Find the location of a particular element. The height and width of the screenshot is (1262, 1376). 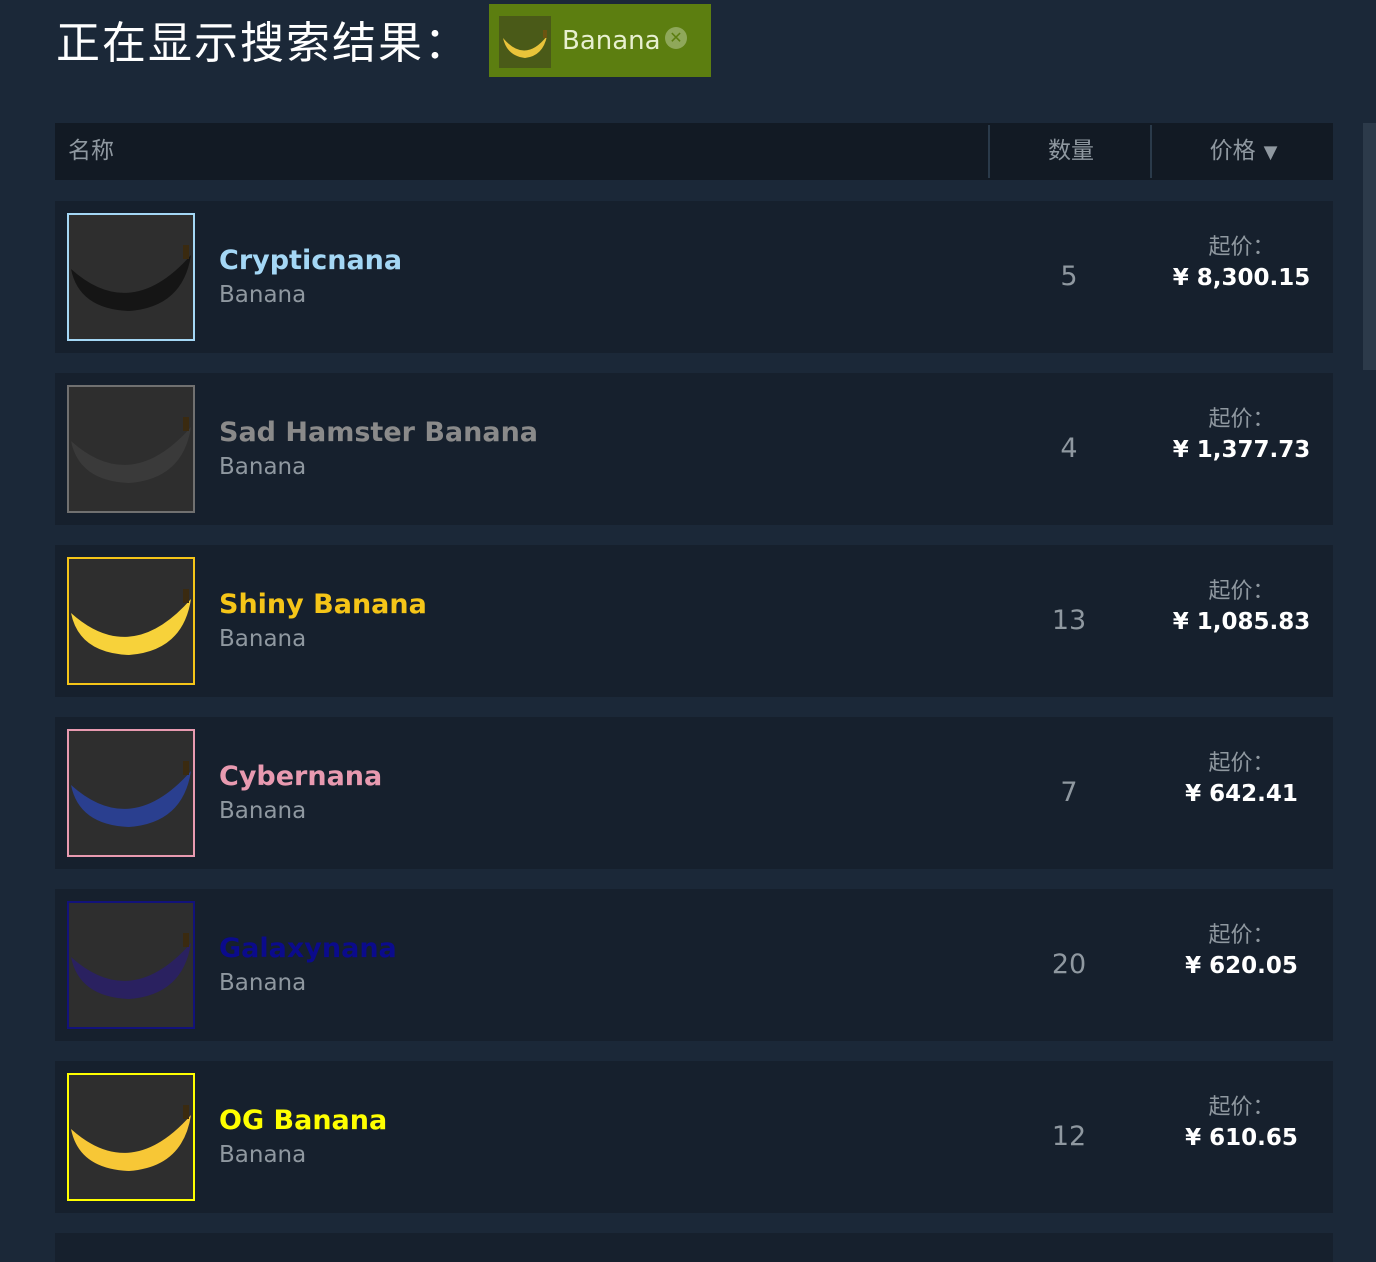

banana-icon is located at coordinates (525, 42).